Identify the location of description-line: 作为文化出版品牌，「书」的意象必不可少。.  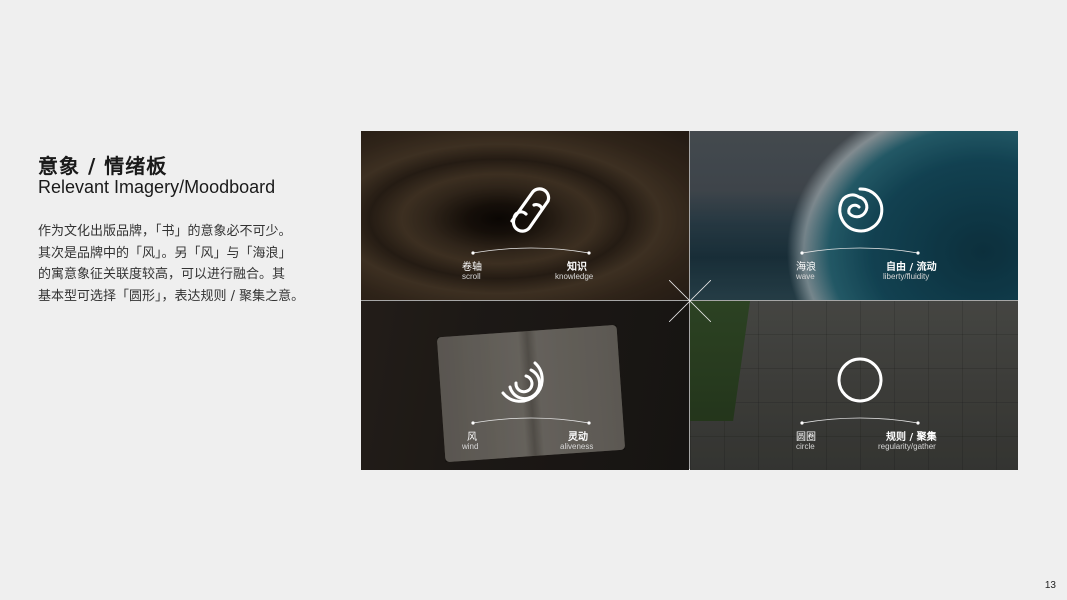
(165, 231).